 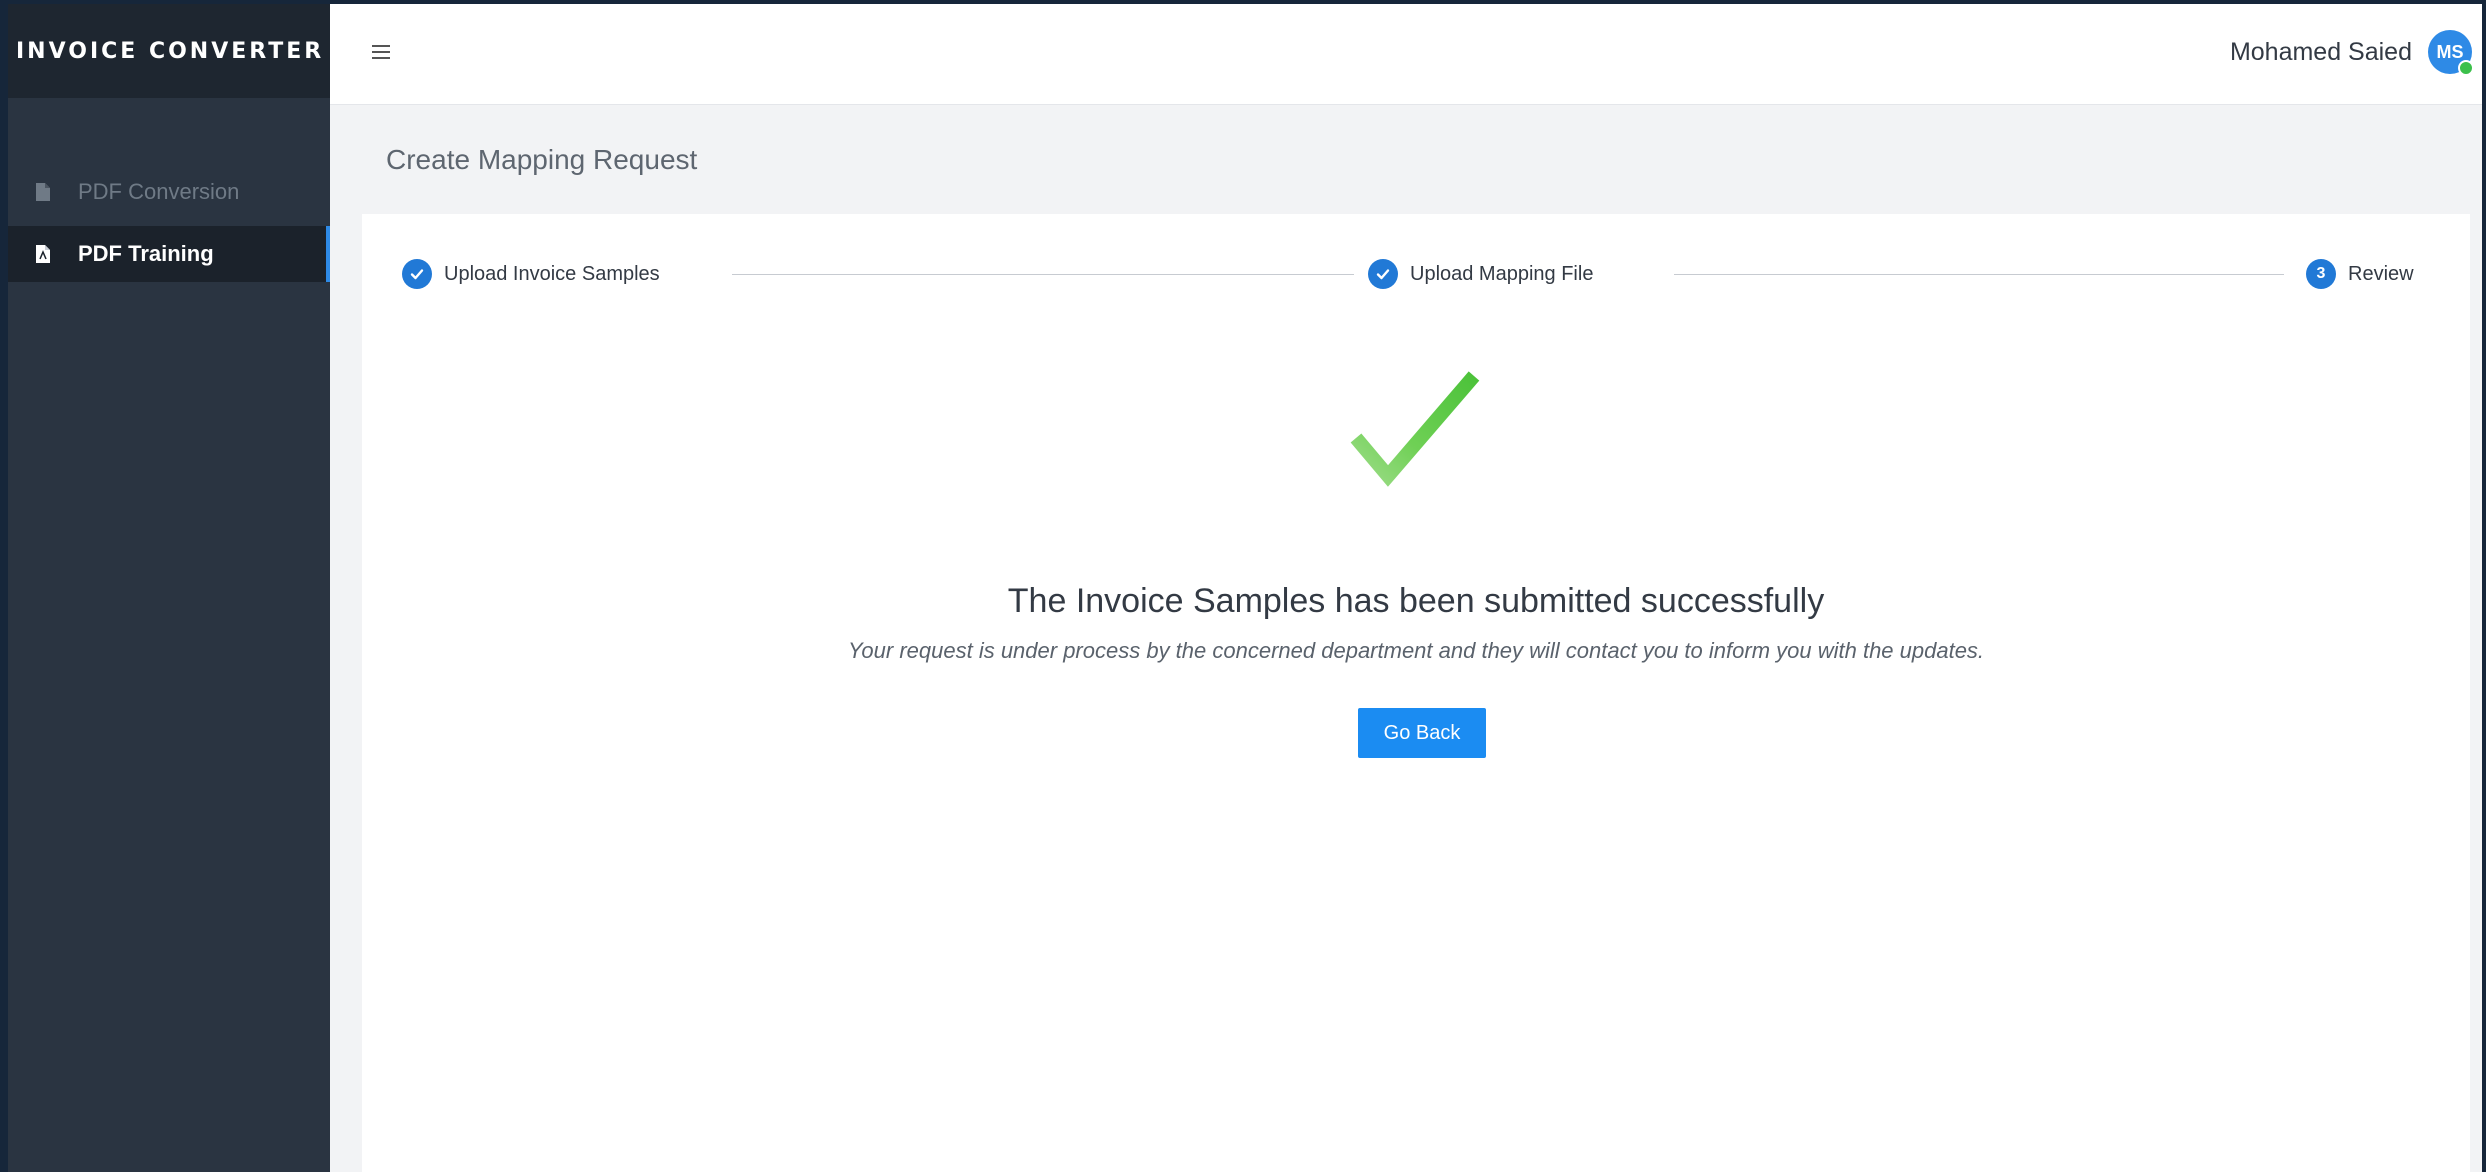 I want to click on step-upload-mapping-file: Upload Mapping File, so click(x=1486, y=274).